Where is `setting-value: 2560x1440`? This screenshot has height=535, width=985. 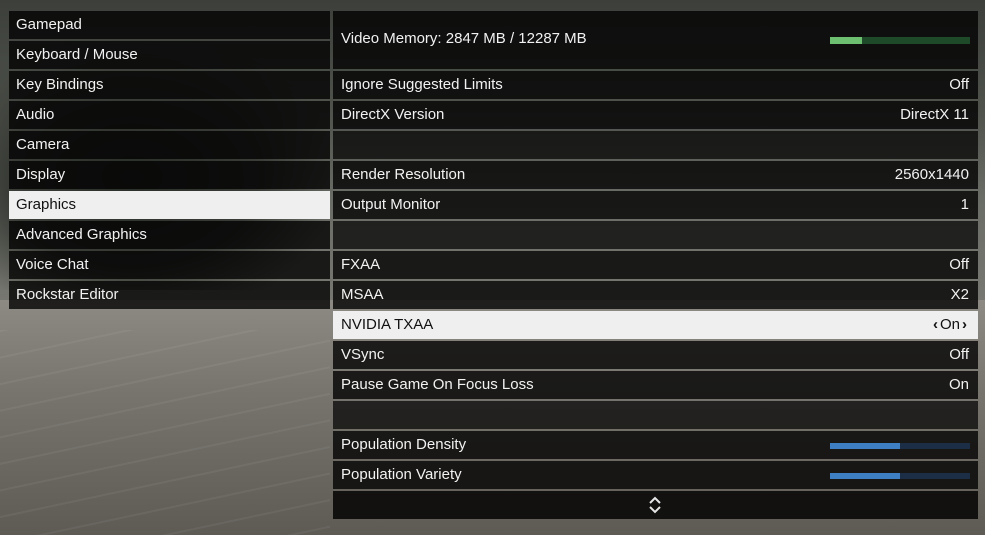
setting-value: 2560x1440 is located at coordinates (931, 174).